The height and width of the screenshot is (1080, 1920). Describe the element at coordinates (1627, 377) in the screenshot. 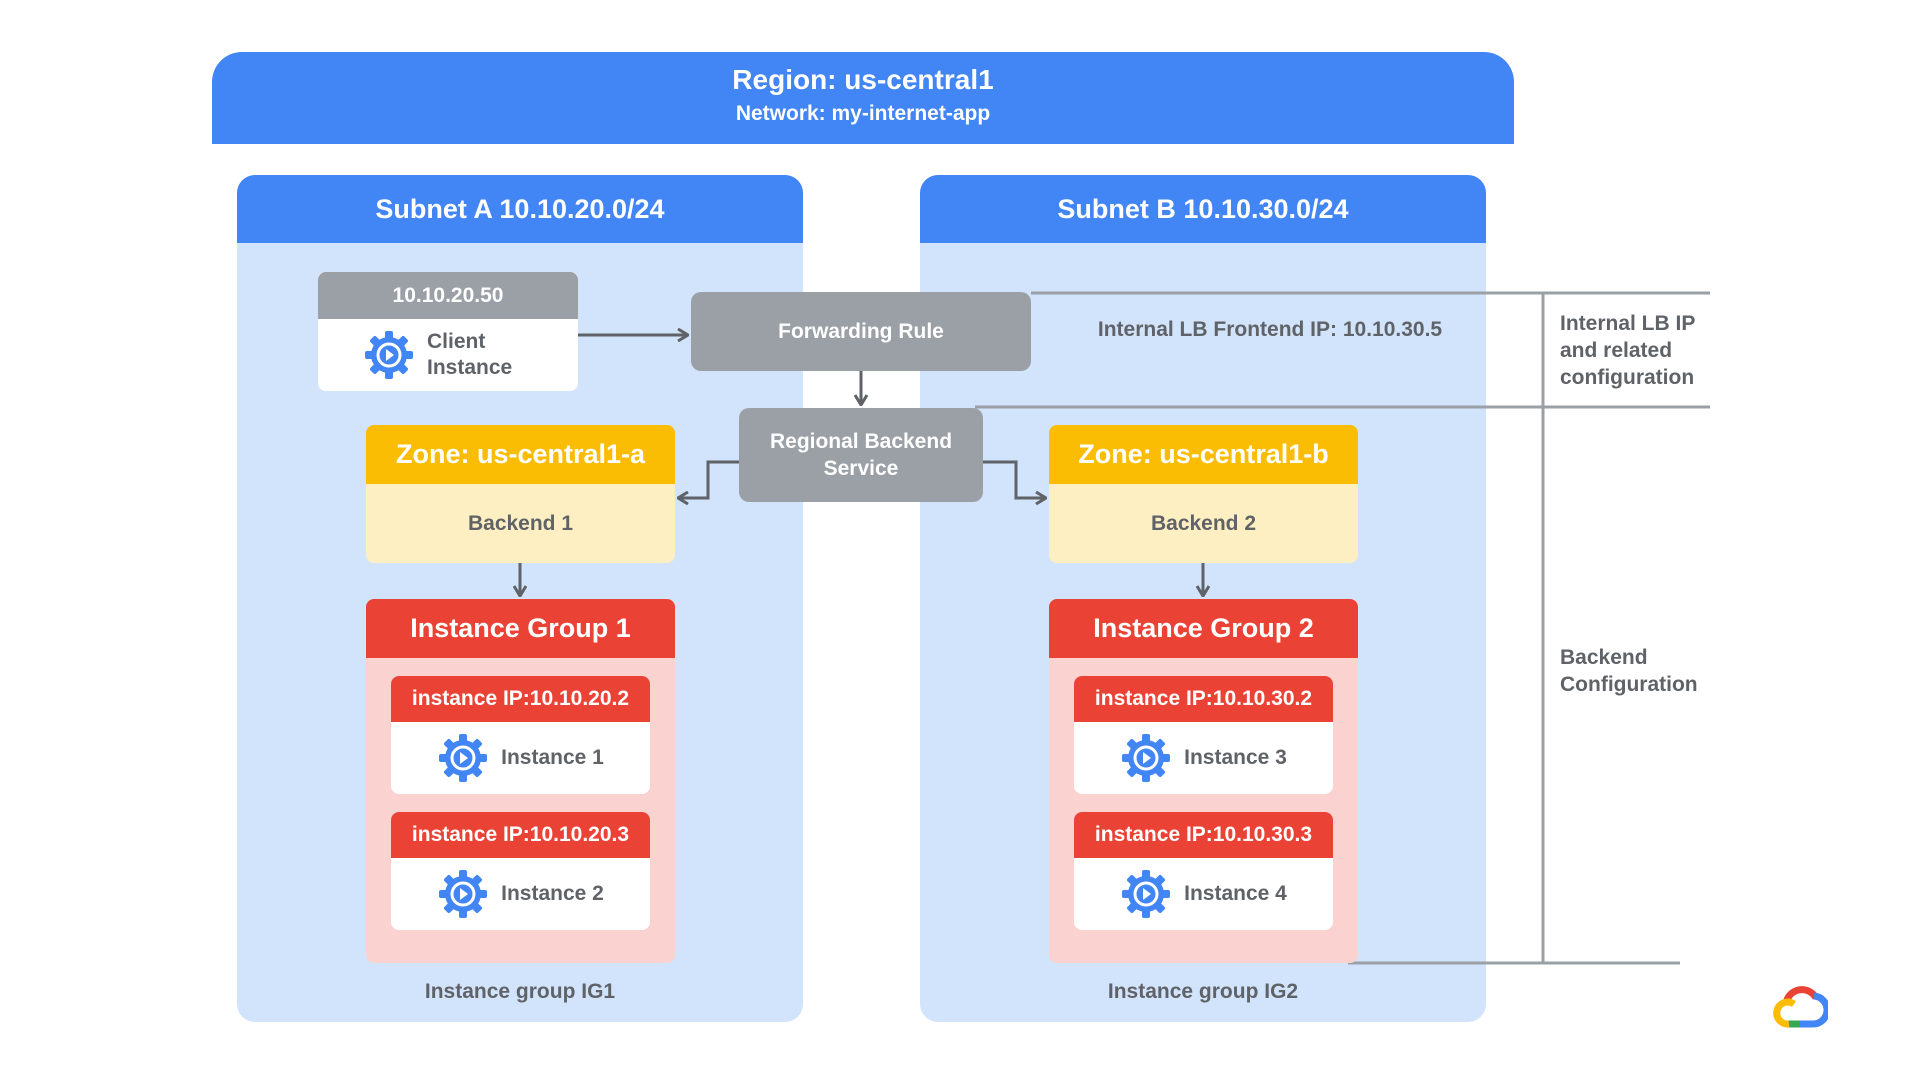

I see `lb-config-line3: configuration` at that location.